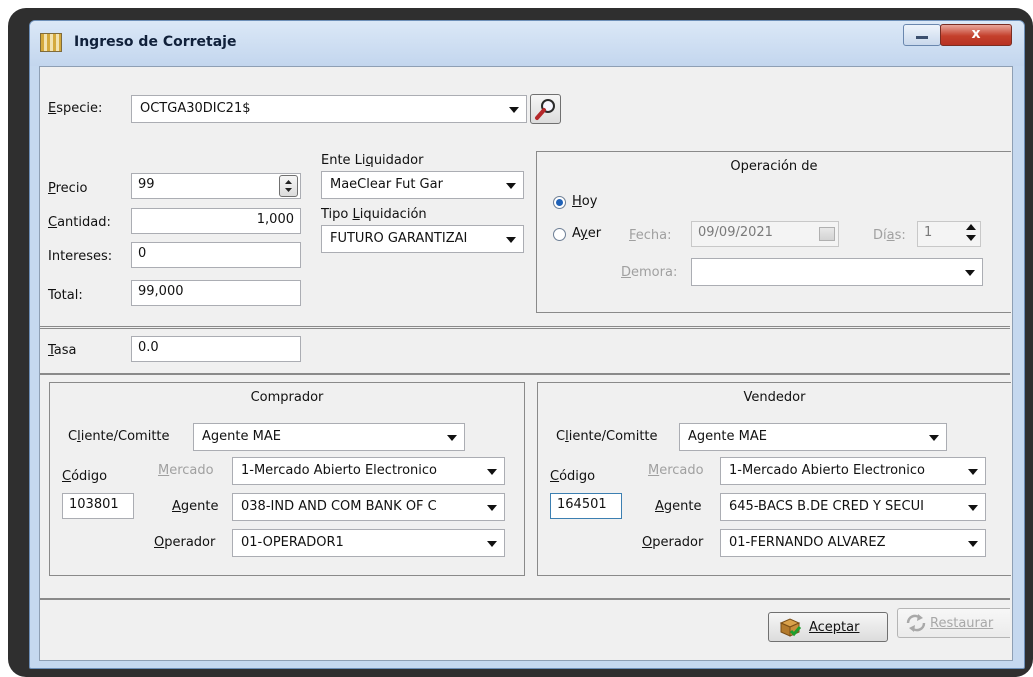  I want to click on comprador-agente-label: Agente, so click(195, 506).